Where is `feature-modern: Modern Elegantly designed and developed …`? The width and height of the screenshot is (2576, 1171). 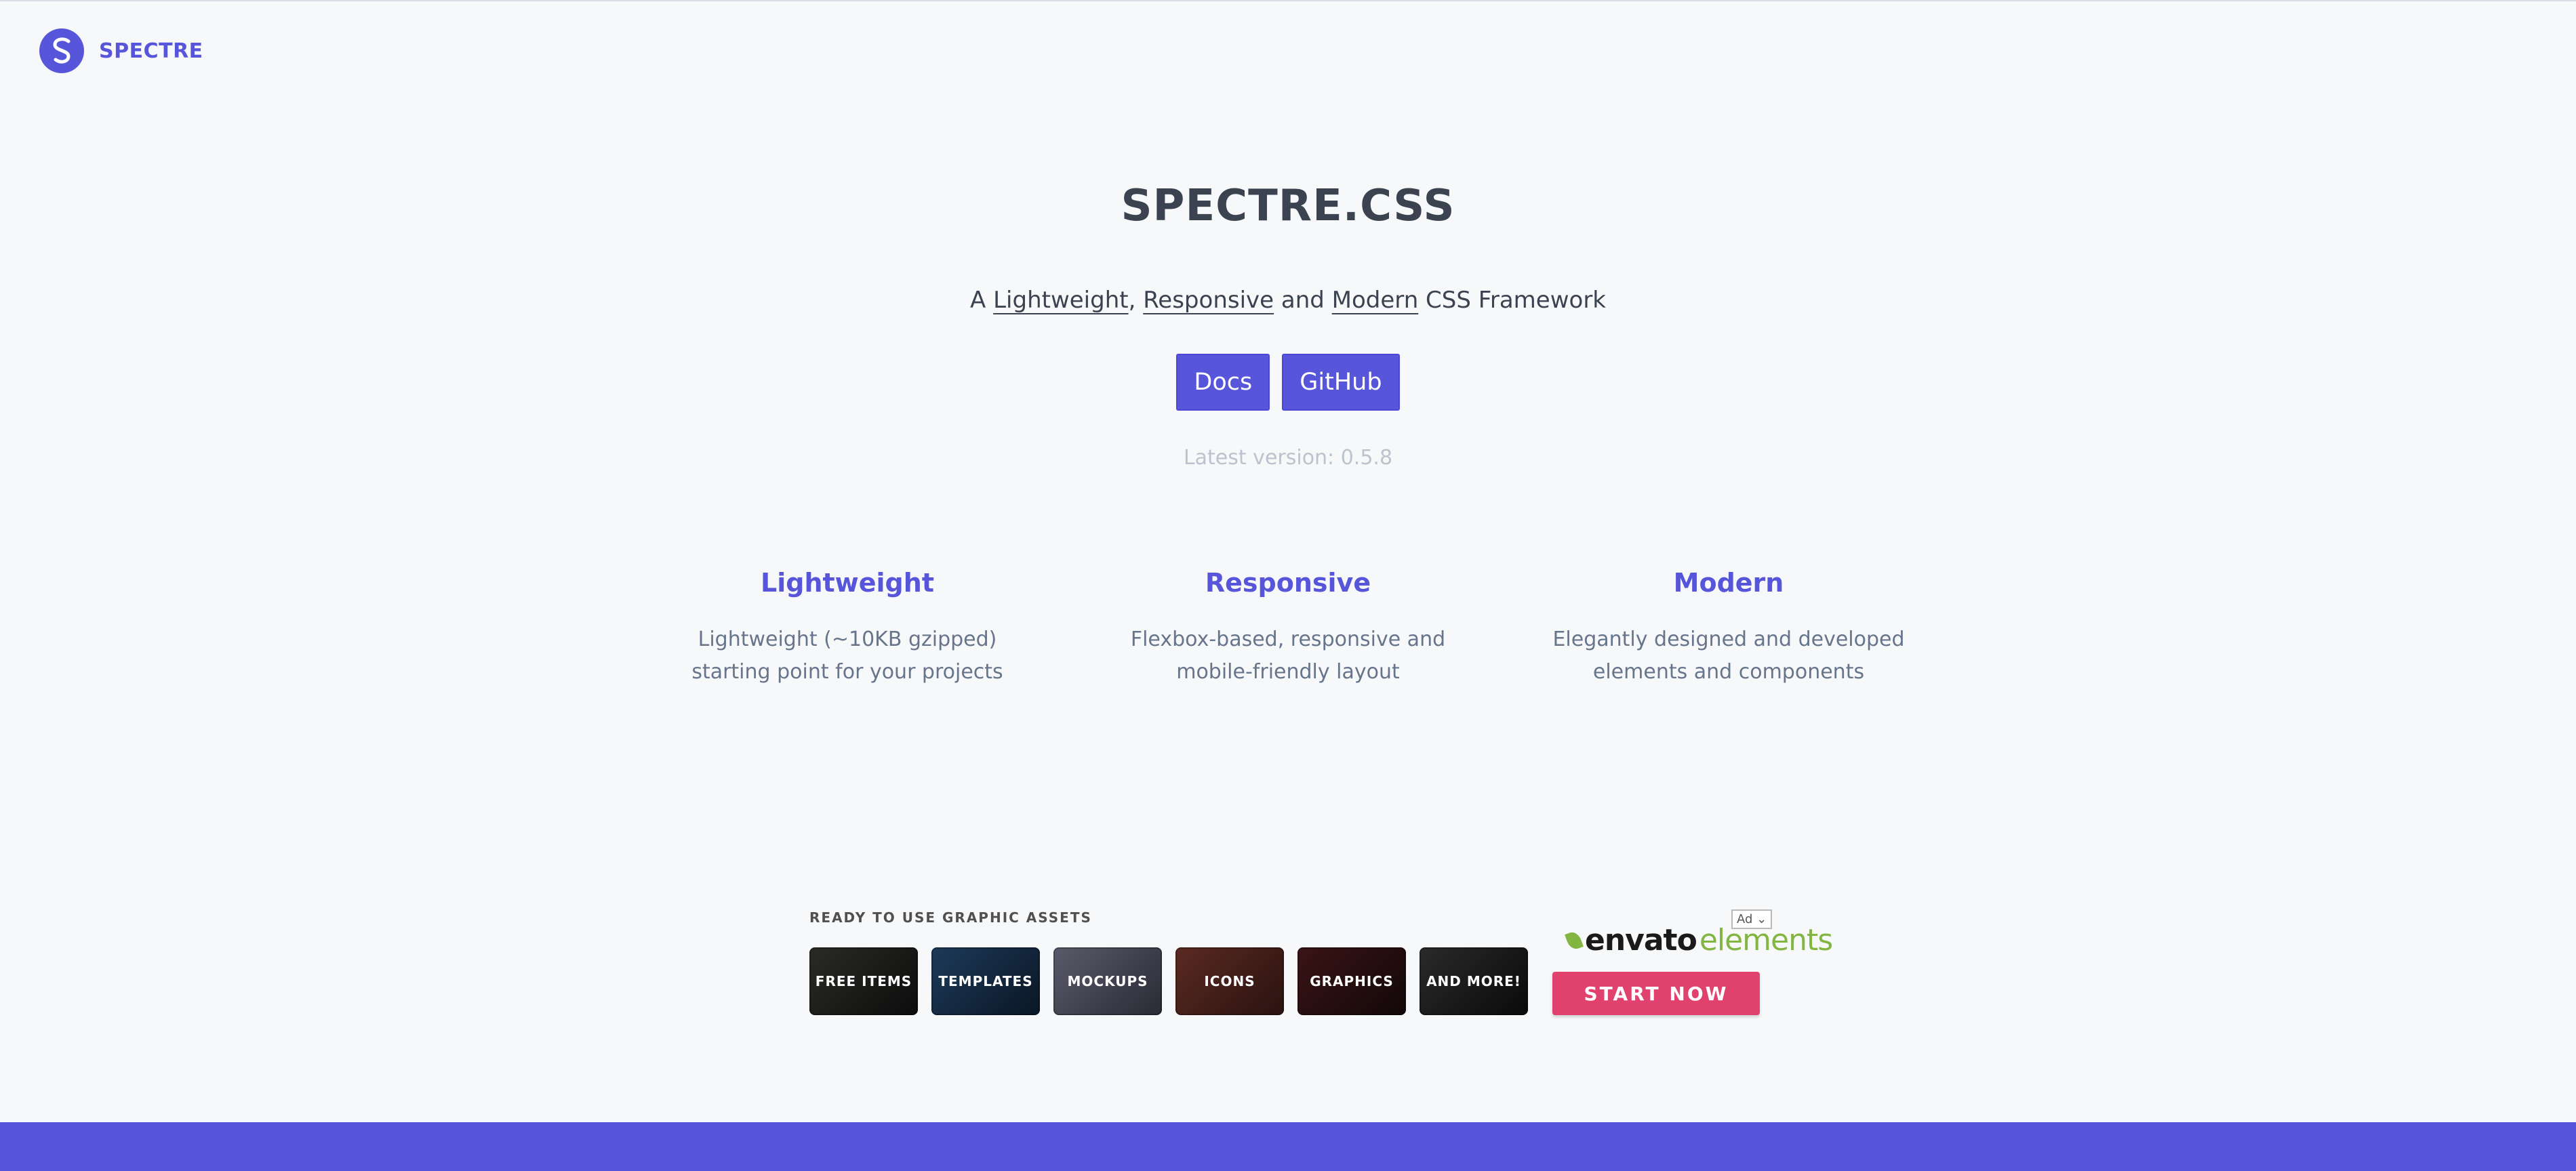 feature-modern: Modern Elegantly designed and developed … is located at coordinates (1728, 628).